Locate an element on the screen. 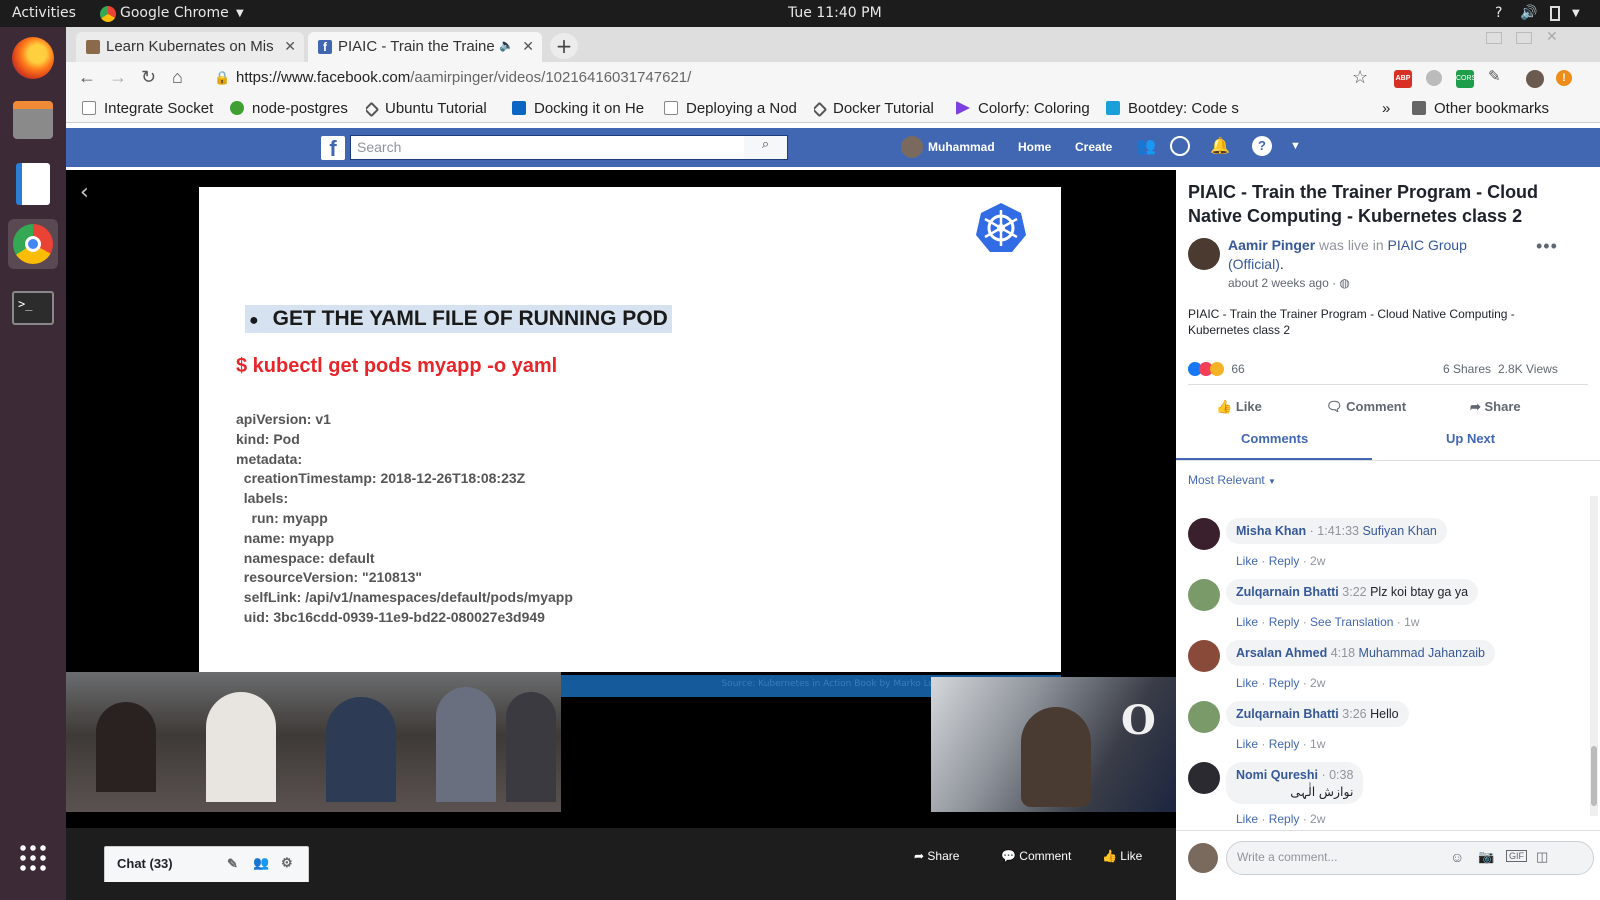 The height and width of the screenshot is (900, 1600). adblock-extension-icon: ABP is located at coordinates (1403, 79).